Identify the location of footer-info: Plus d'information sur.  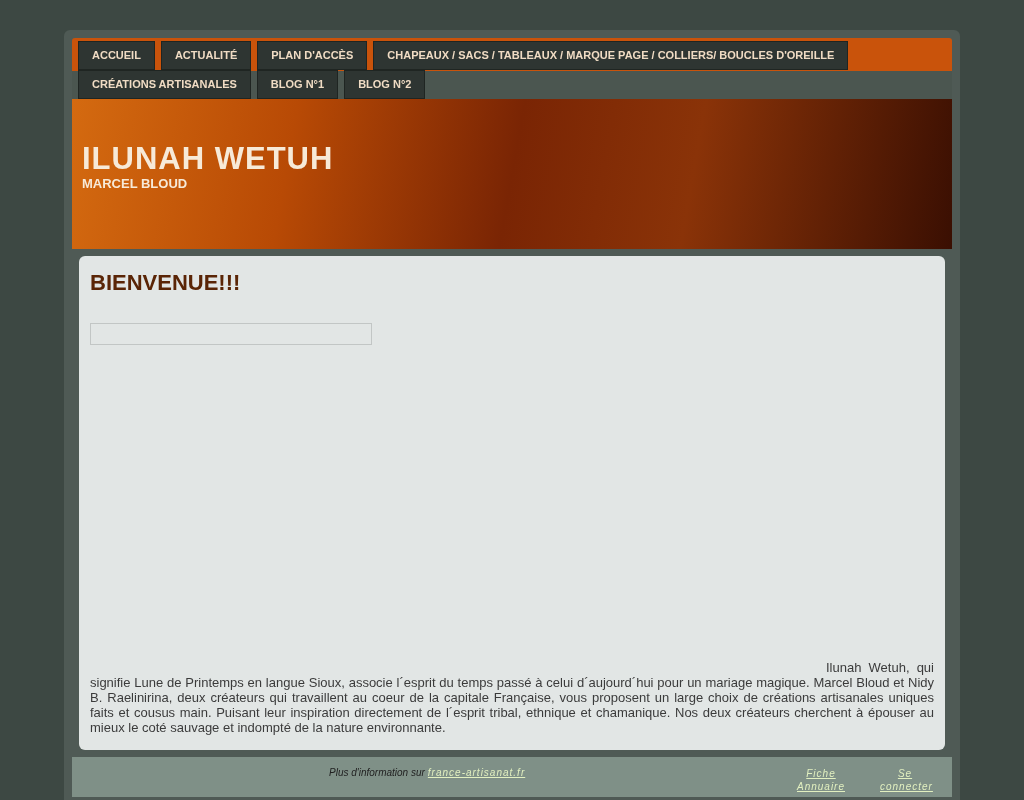
(377, 773).